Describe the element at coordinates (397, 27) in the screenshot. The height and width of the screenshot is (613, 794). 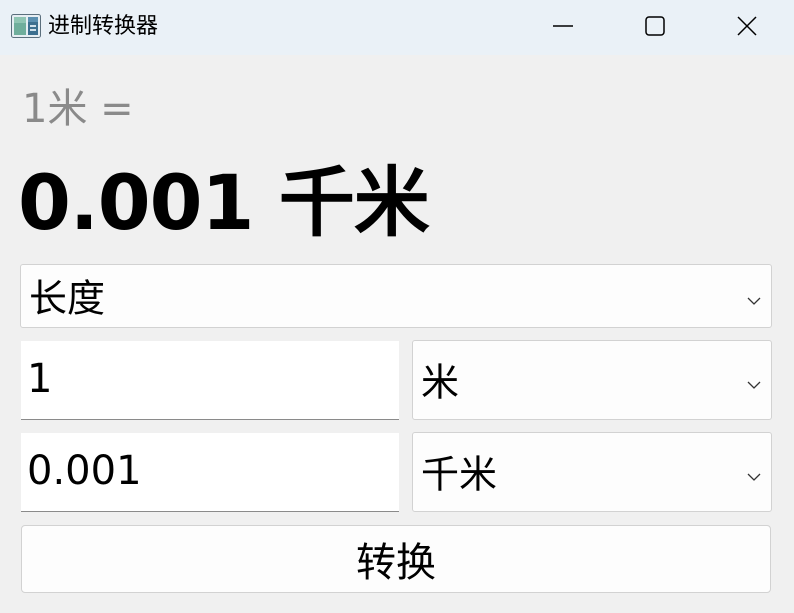
I see `title-bar: 进制转换器` at that location.